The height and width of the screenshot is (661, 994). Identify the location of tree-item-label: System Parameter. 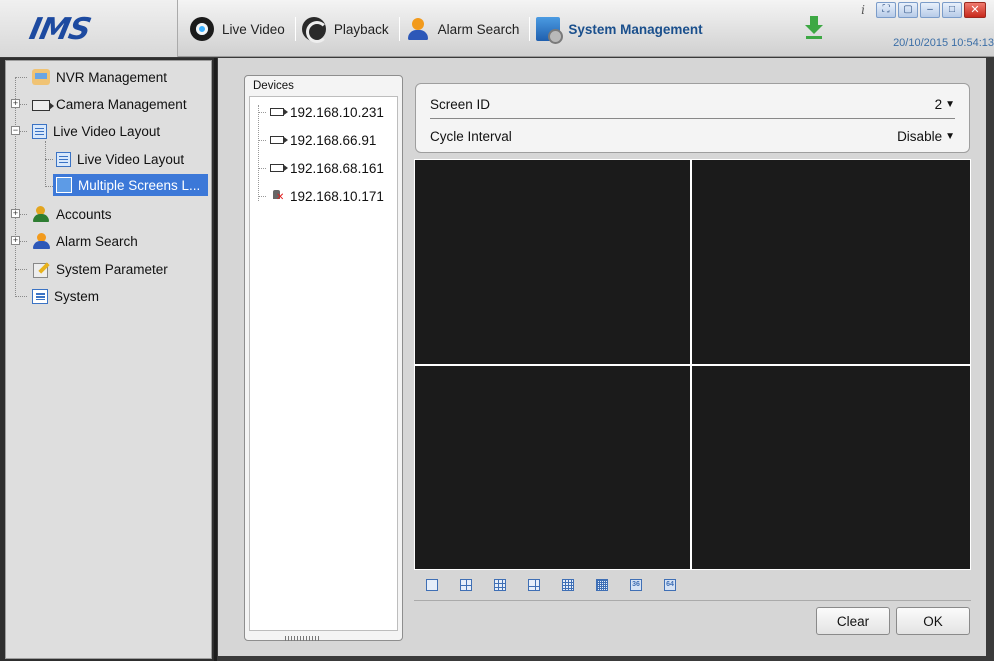
(112, 269).